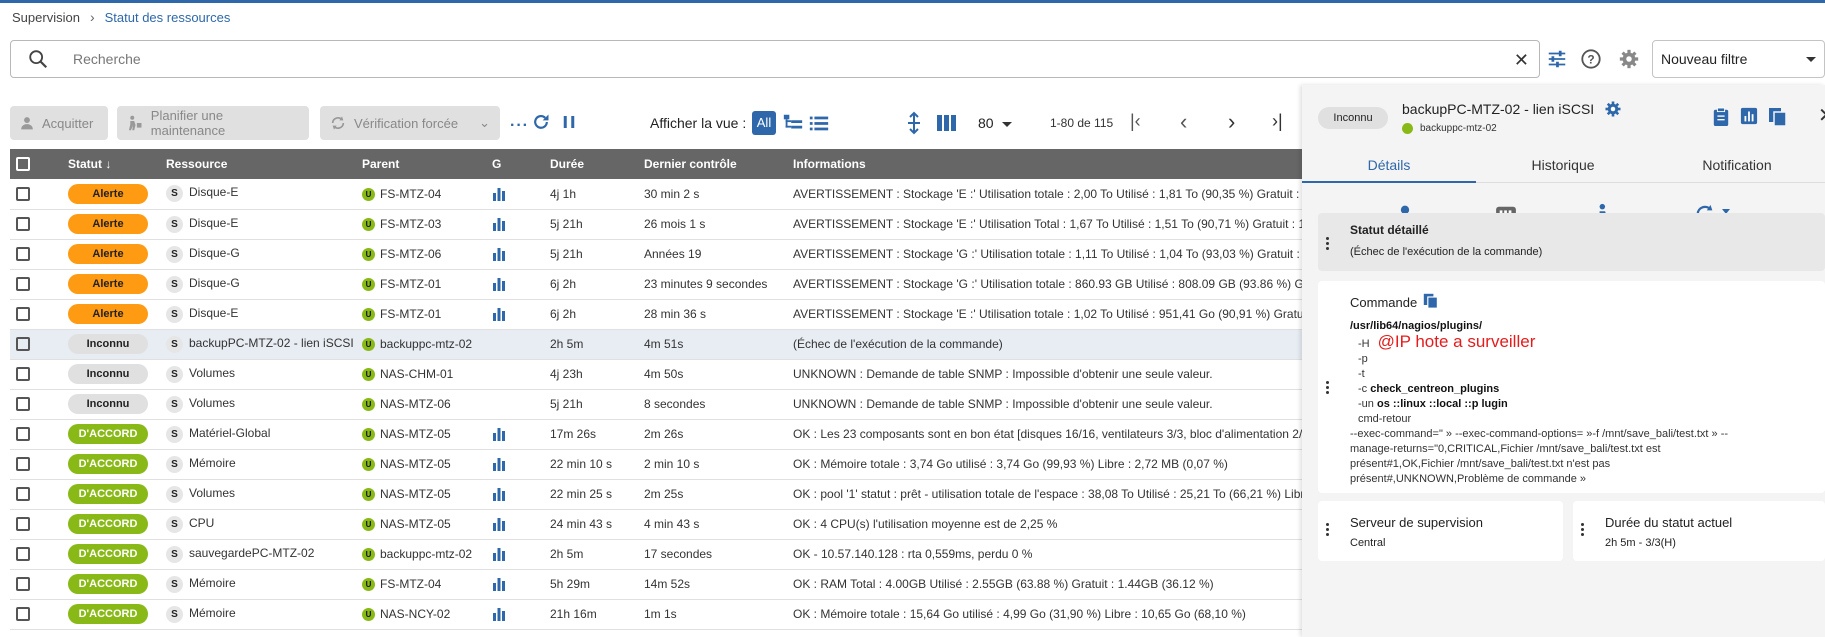 The width and height of the screenshot is (1825, 637). What do you see at coordinates (793, 123) in the screenshot?
I see `tree-view-icon` at bounding box center [793, 123].